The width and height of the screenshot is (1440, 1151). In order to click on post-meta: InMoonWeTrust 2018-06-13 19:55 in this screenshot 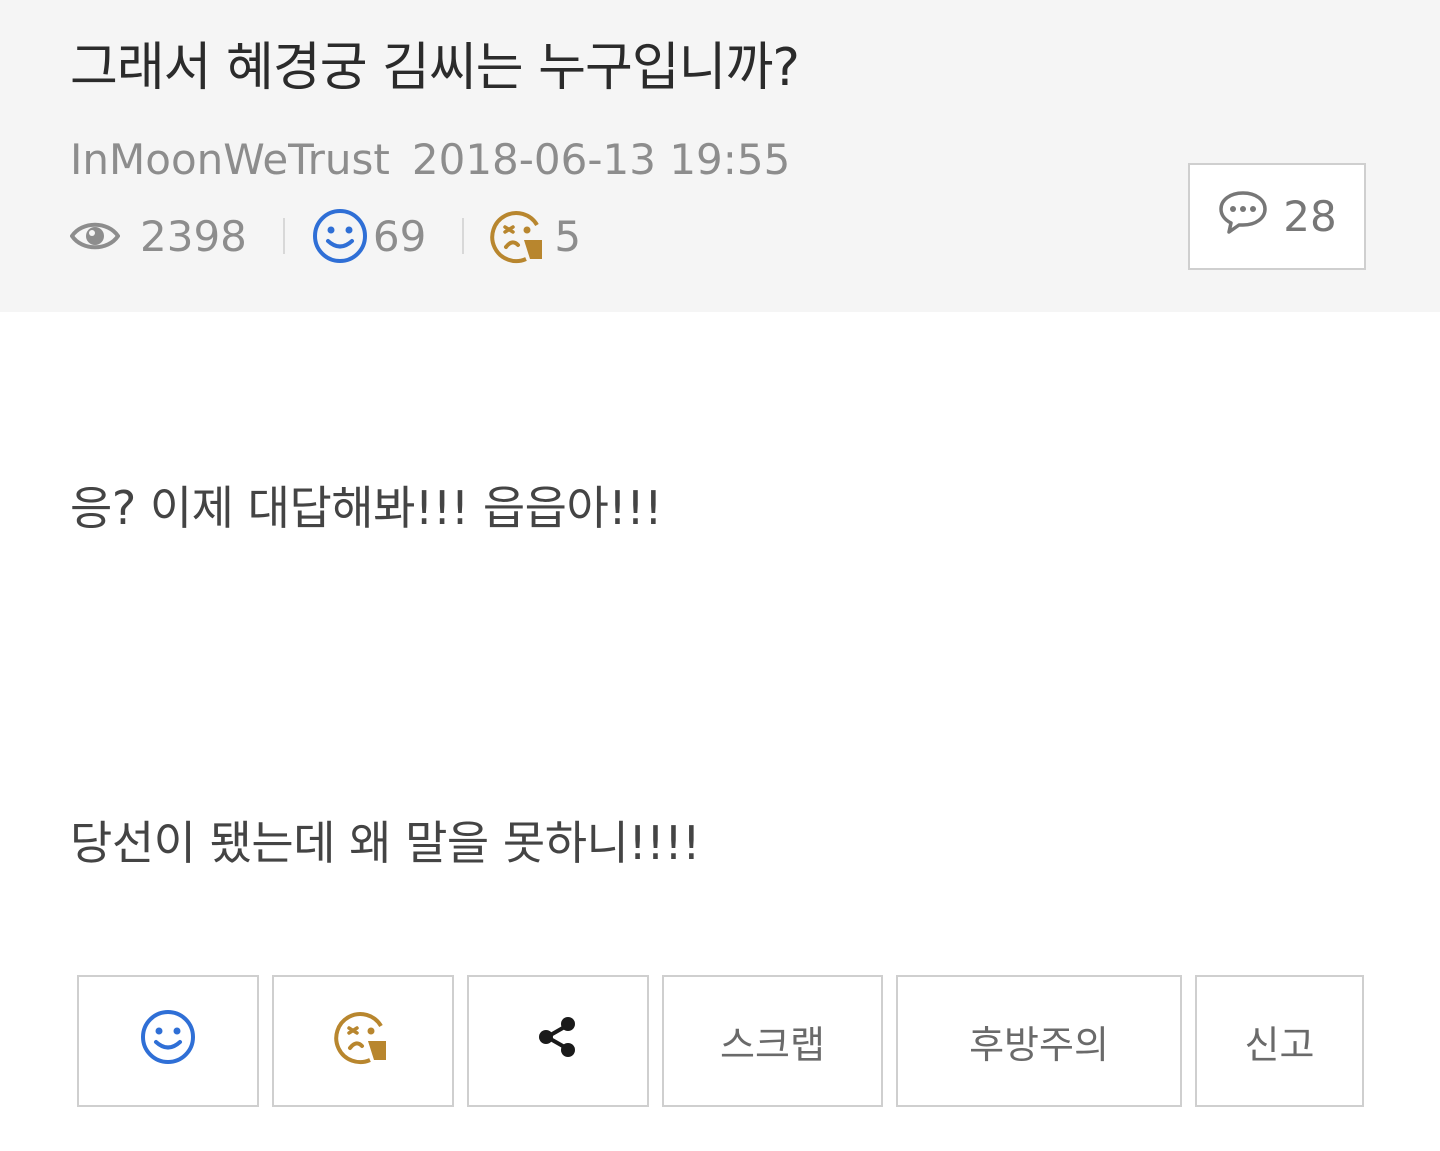, I will do `click(430, 160)`.